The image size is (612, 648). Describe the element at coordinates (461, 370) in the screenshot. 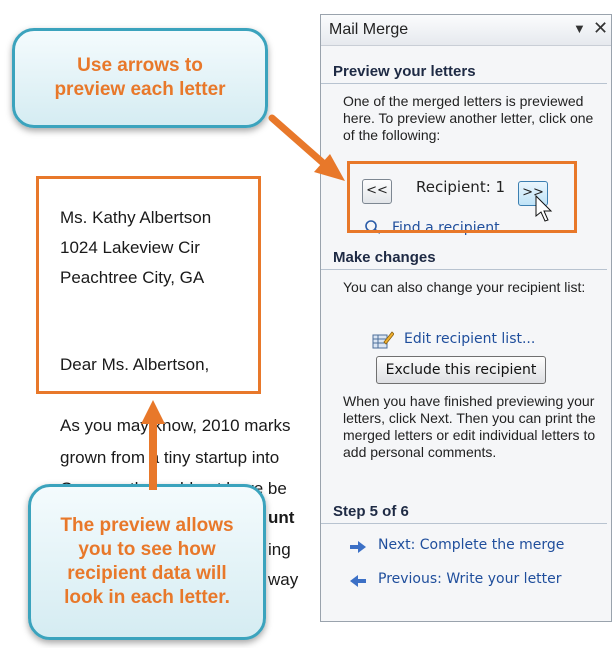

I see `exclude-recipient-button: Exclude this recipient` at that location.